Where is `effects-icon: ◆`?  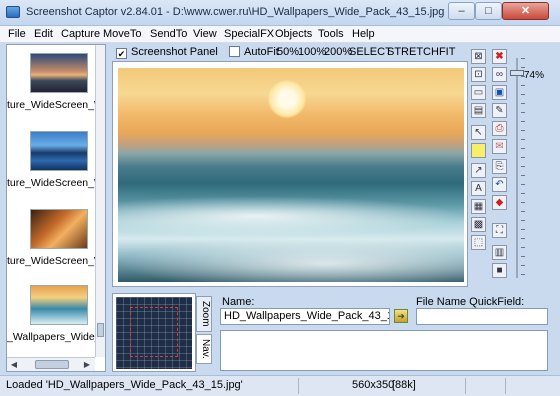
effects-icon: ◆ is located at coordinates (499, 202).